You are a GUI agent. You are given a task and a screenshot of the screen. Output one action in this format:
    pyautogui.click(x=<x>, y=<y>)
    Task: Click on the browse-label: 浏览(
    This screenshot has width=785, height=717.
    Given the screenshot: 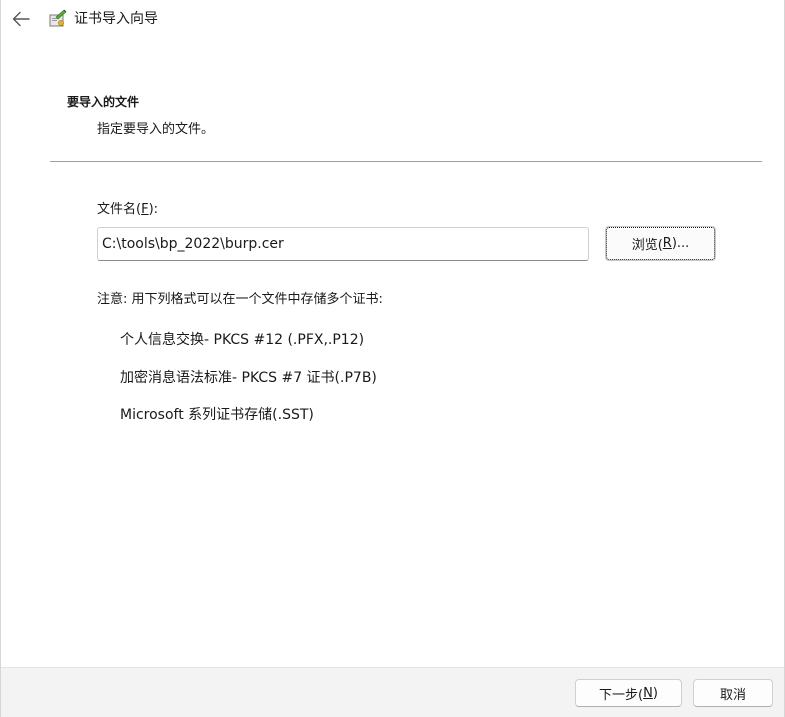 What is the action you would take?
    pyautogui.click(x=647, y=245)
    